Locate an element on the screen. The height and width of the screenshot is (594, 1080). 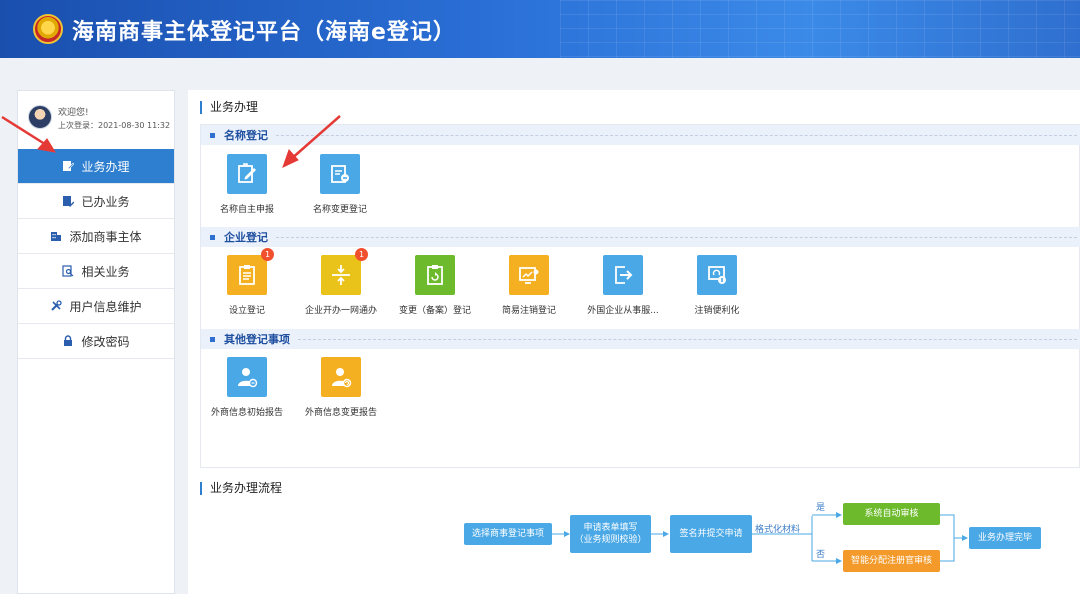
app-header: 海南商事主体登记平台（海南e登记） is located at coordinates (540, 29).